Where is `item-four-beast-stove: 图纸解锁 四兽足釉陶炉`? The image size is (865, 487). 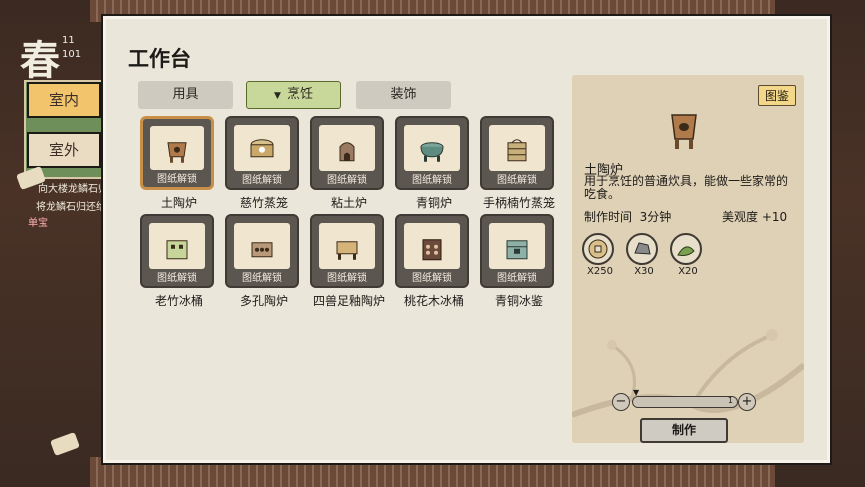 item-four-beast-stove: 图纸解锁 四兽足釉陶炉 is located at coordinates (349, 261).